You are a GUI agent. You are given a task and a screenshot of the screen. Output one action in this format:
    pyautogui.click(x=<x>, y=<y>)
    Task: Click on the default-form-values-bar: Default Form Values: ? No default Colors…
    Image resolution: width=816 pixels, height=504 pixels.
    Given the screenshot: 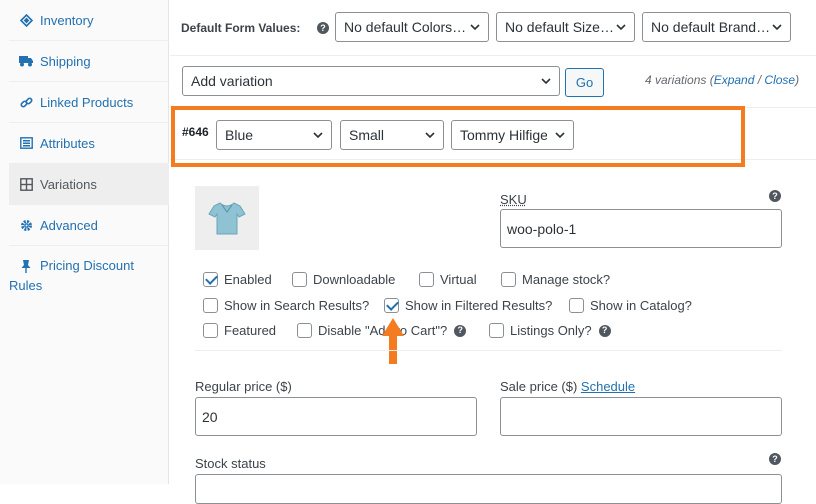 What is the action you would take?
    pyautogui.click(x=493, y=28)
    